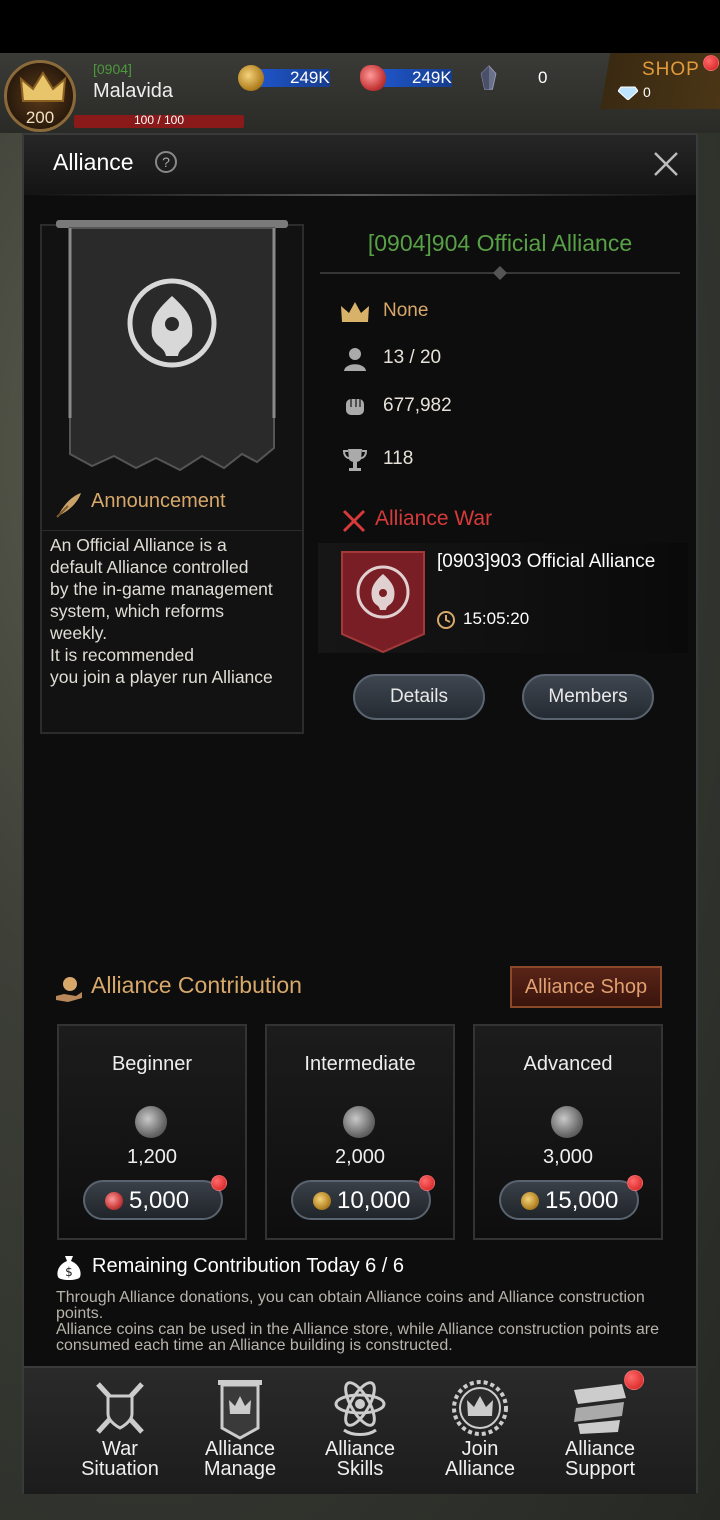  Describe the element at coordinates (417, 405) in the screenshot. I see `power-value: 677,982` at that location.